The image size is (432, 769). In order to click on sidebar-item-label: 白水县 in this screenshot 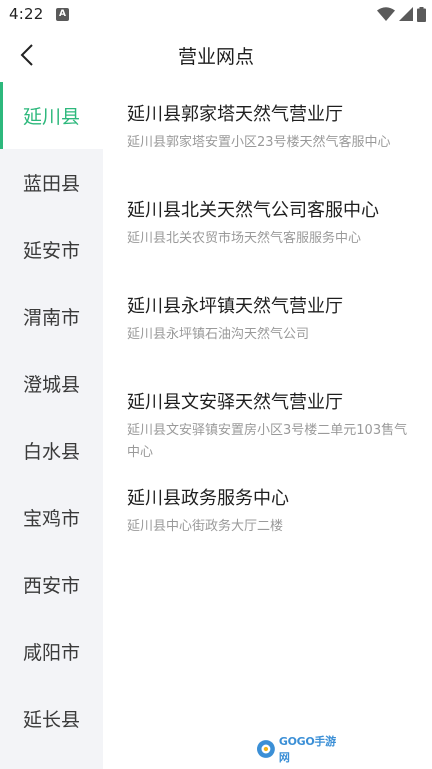, I will do `click(51, 452)`.